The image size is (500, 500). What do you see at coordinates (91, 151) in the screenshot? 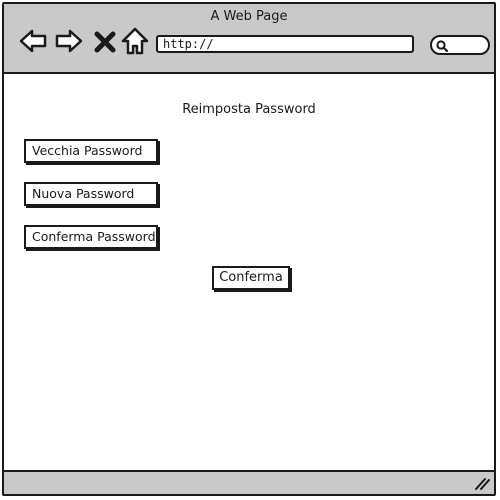
I see `old-password-field: Vecchia Password` at bounding box center [91, 151].